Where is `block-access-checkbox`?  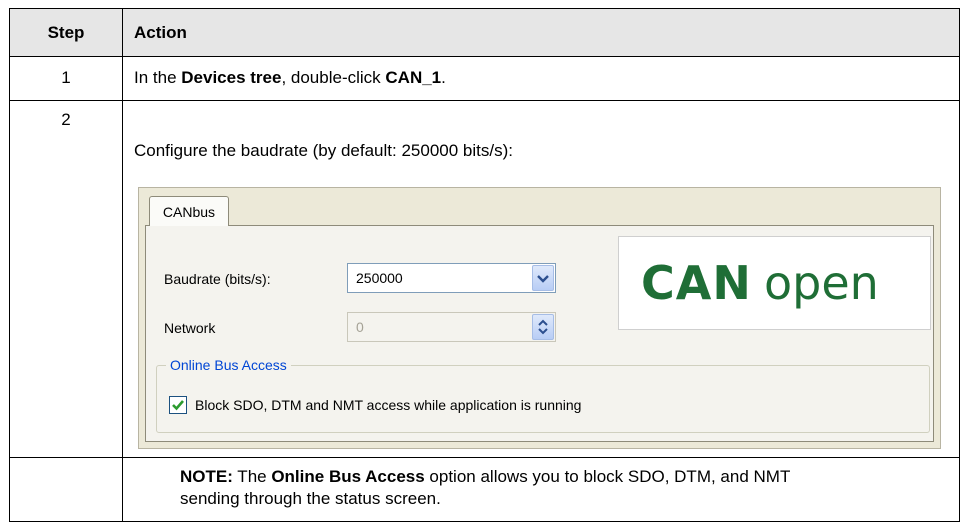
block-access-checkbox is located at coordinates (178, 405).